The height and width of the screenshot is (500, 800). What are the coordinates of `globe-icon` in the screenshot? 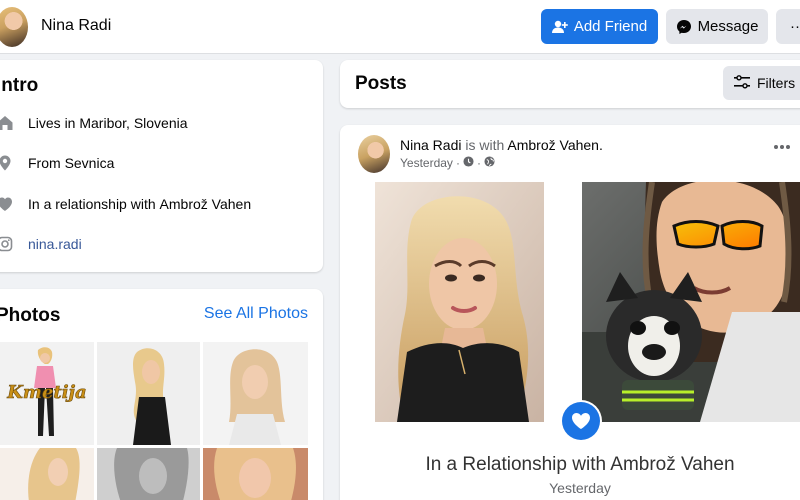 It's located at (489, 163).